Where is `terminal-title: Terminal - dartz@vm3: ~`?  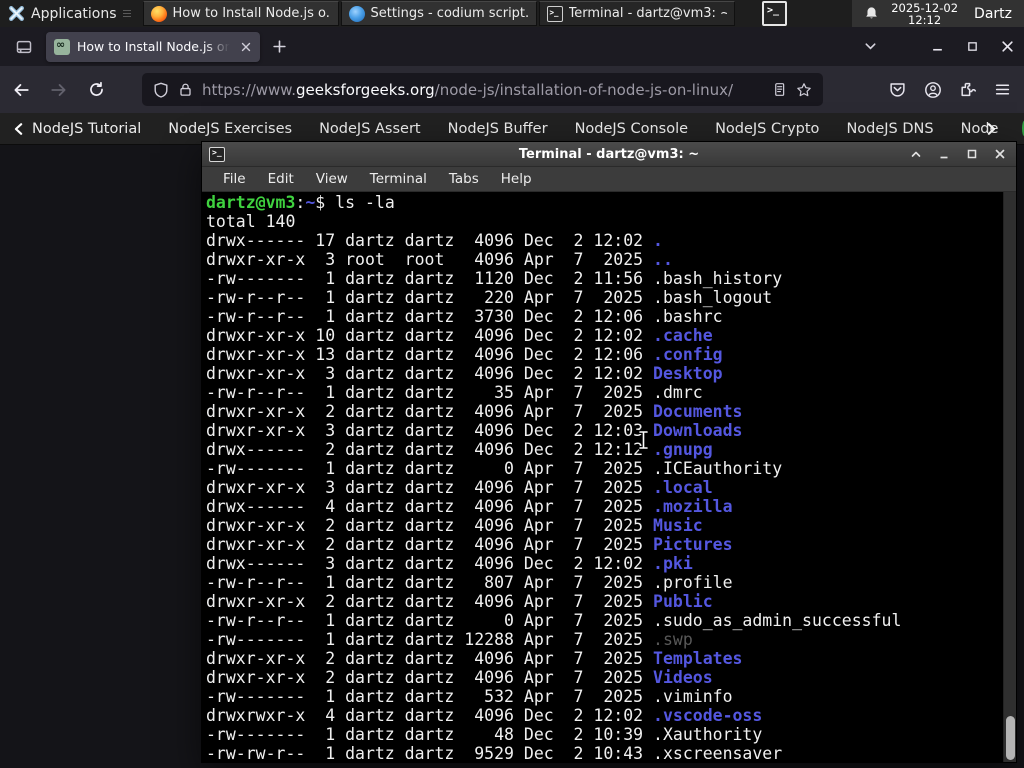
terminal-title: Terminal - dartz@vm3: ~ is located at coordinates (609, 154).